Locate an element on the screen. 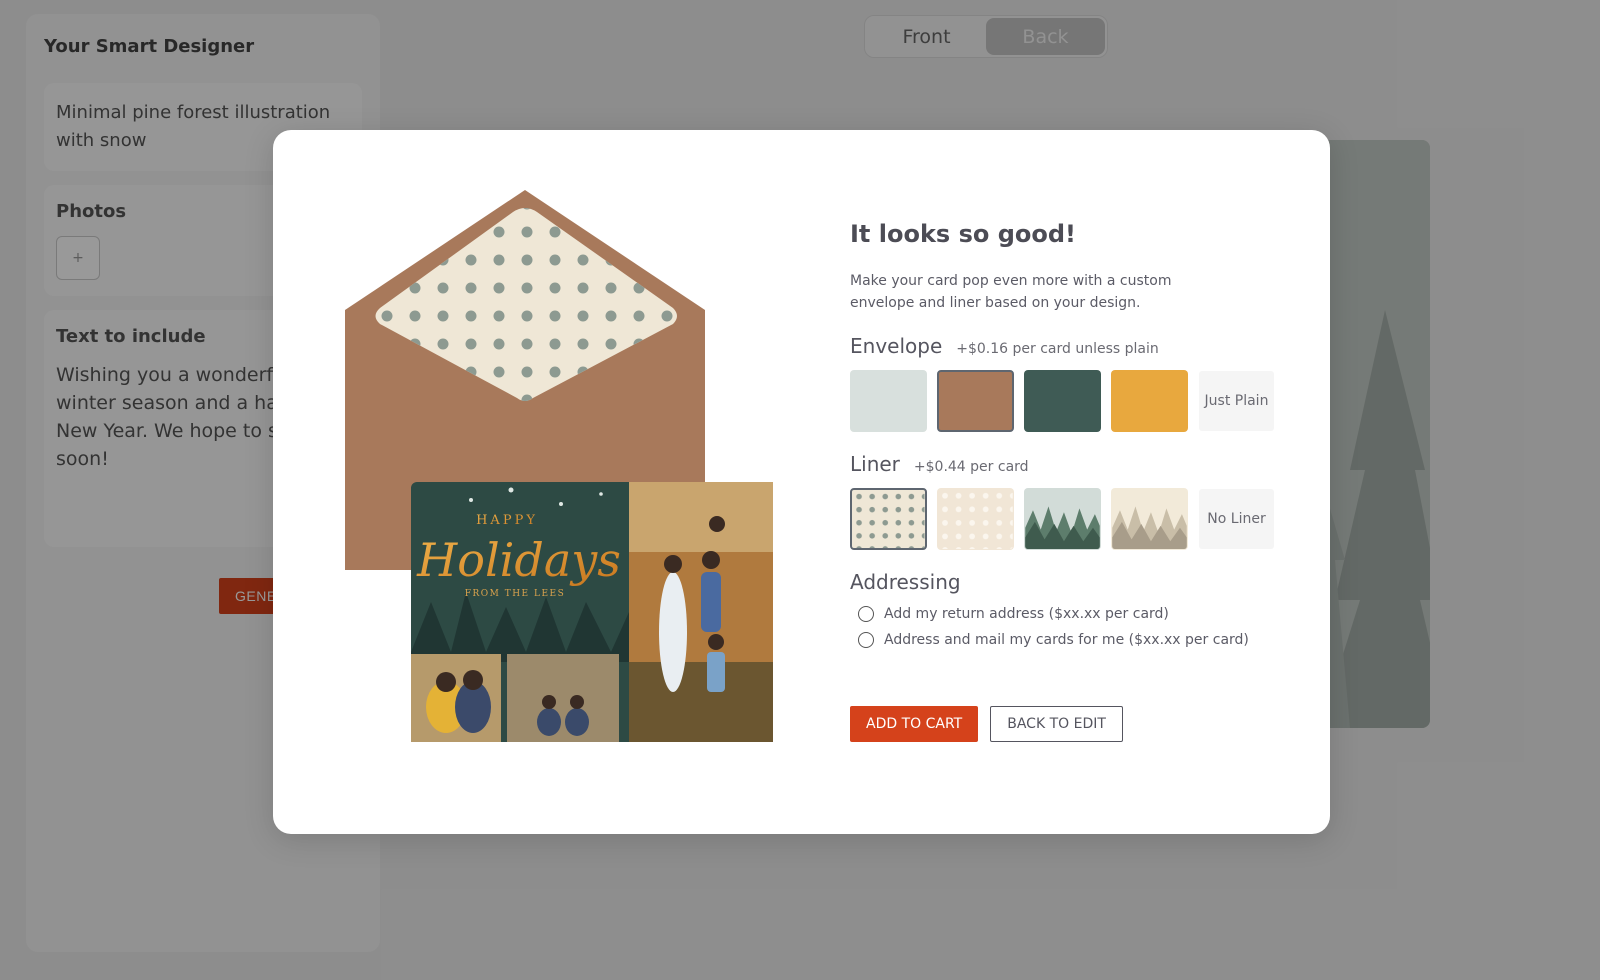  just-plain-label: Just Plain is located at coordinates (1236, 401).